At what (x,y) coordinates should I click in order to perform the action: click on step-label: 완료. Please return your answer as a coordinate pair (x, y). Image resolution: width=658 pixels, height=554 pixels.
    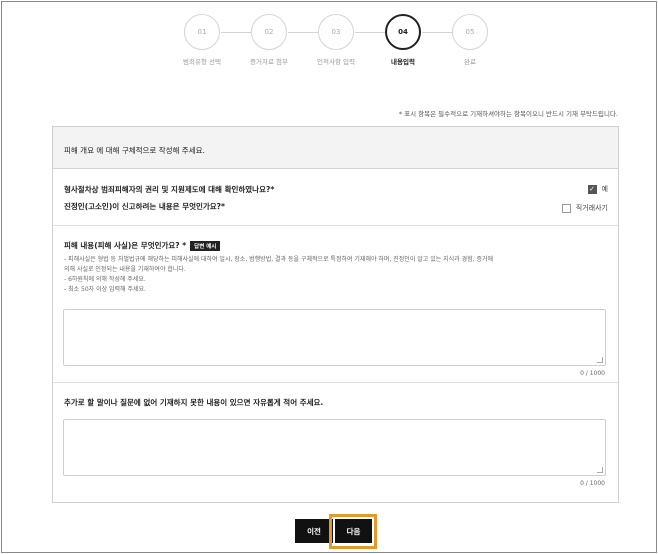
    Looking at the image, I should click on (470, 62).